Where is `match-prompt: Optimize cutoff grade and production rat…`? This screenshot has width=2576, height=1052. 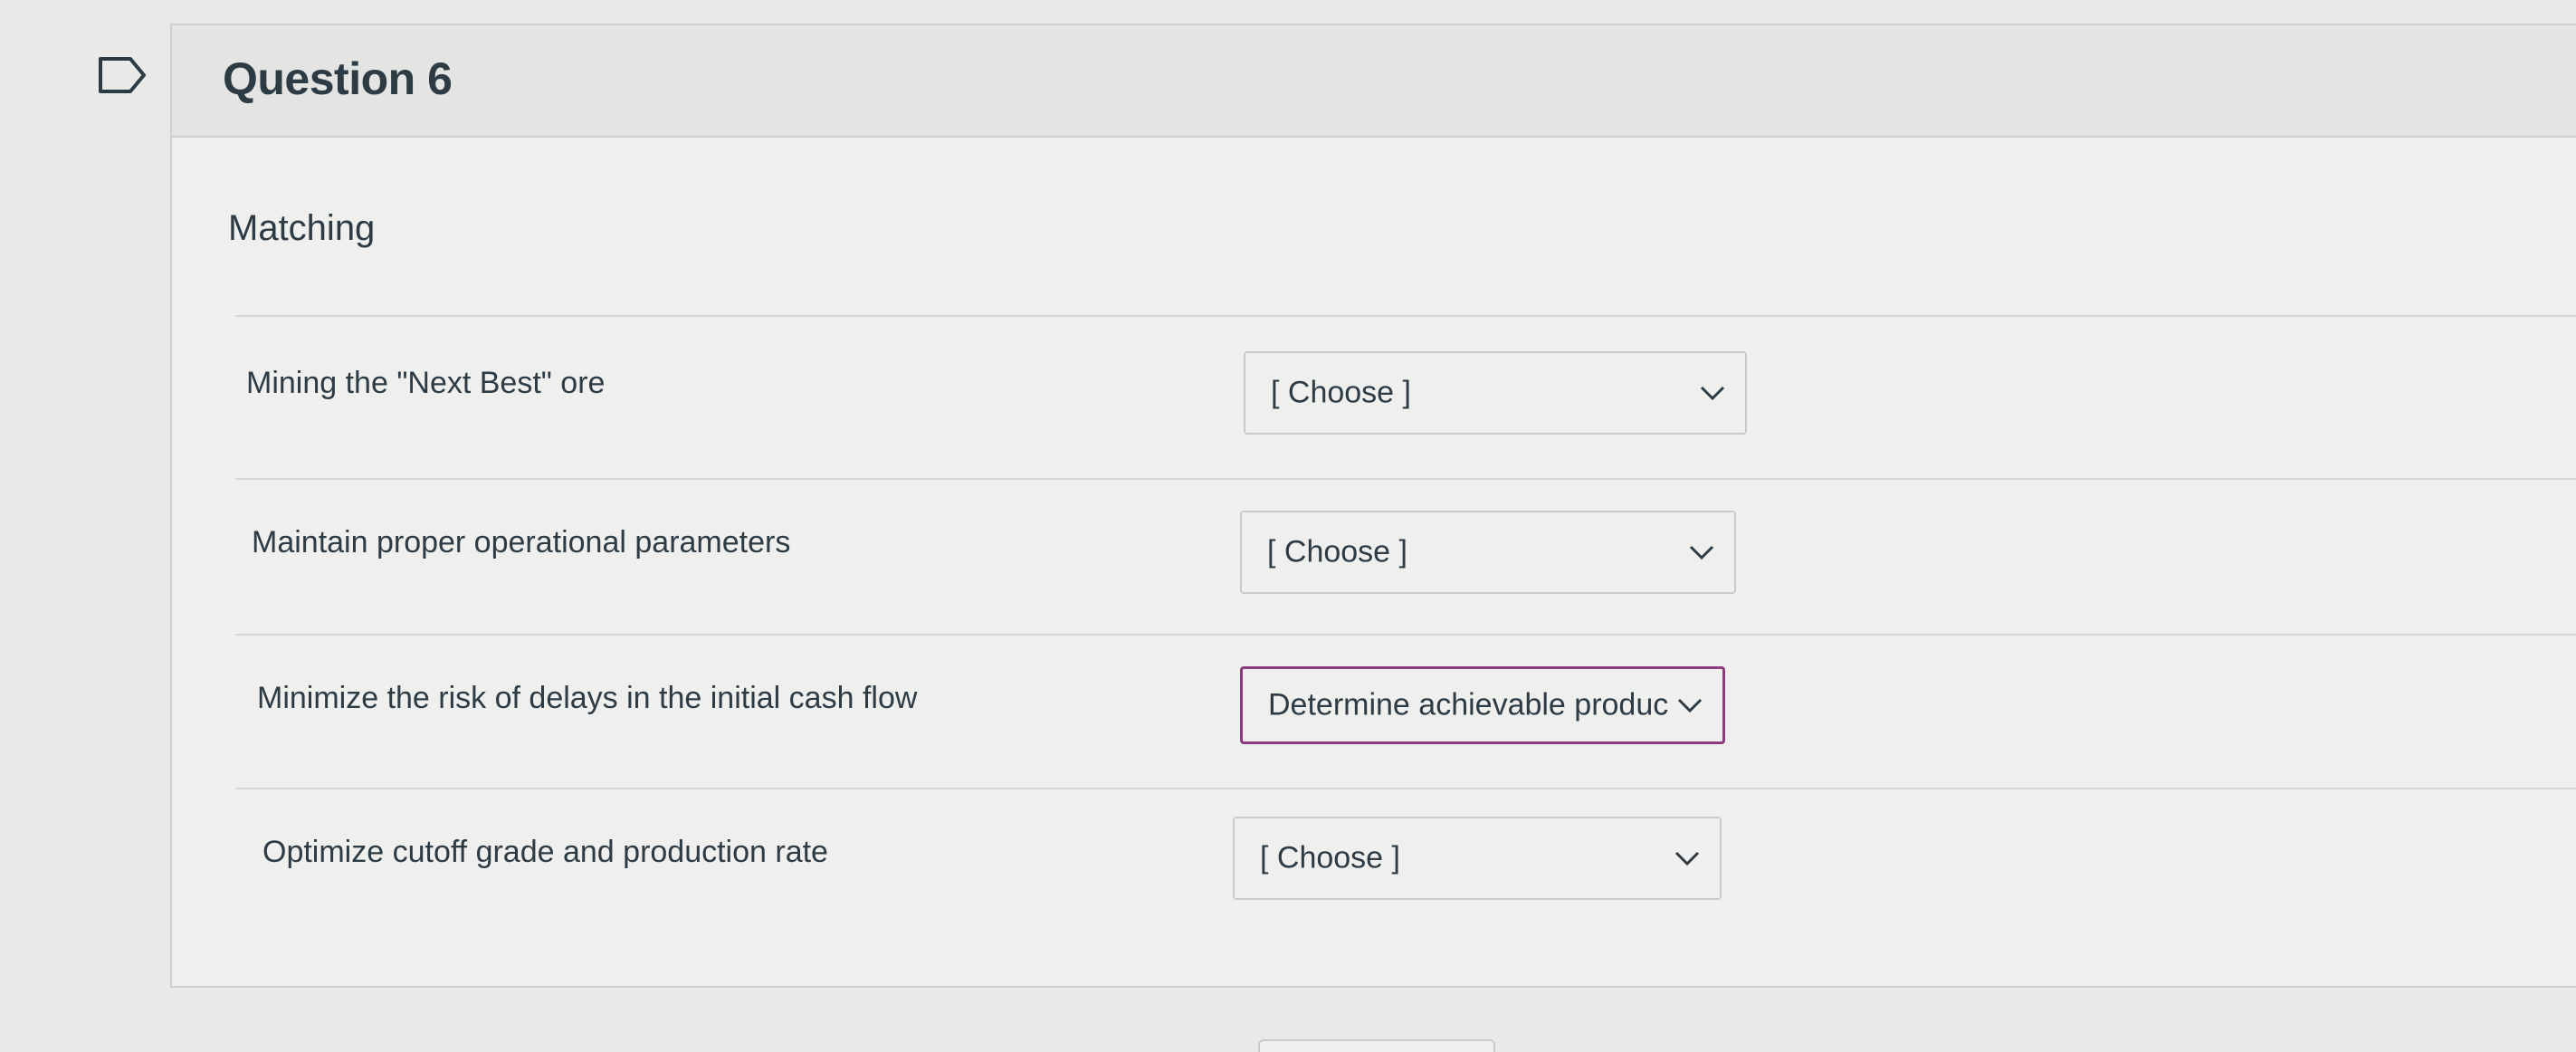
match-prompt: Optimize cutoff grade and production rat… is located at coordinates (545, 852).